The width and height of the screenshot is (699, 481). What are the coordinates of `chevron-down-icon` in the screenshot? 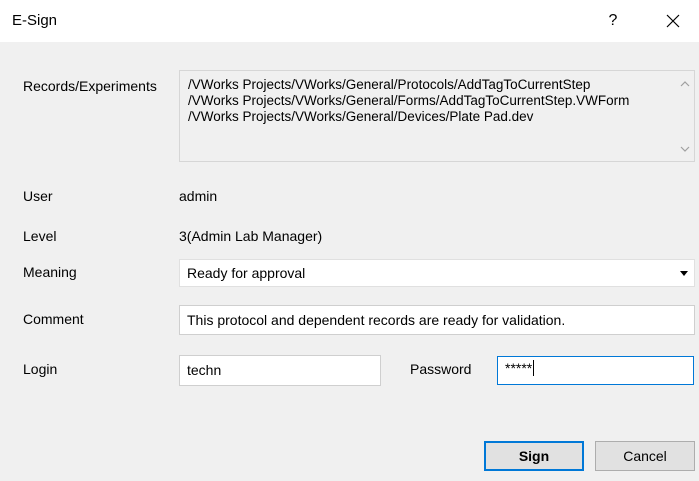 It's located at (684, 149).